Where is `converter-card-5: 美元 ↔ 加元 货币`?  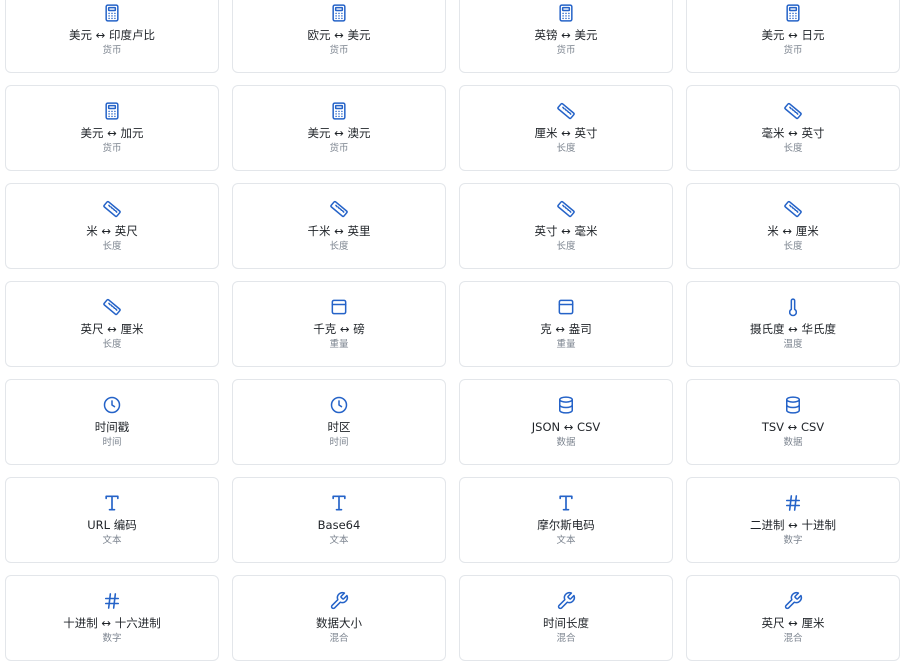
converter-card-5: 美元 ↔ 加元 货币 is located at coordinates (112, 128).